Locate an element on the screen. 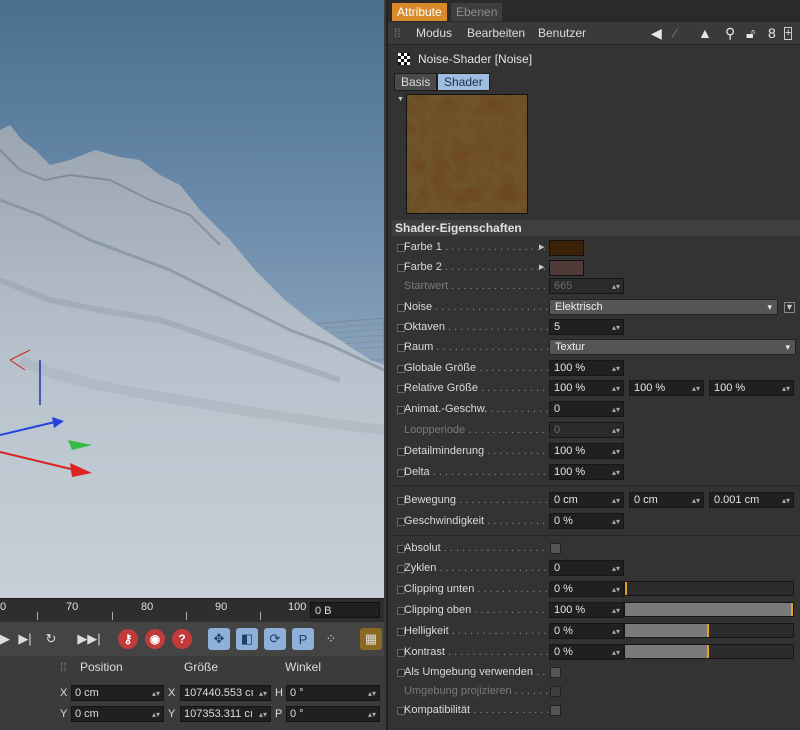  position-x-value: 0 cm is located at coordinates (87, 693).